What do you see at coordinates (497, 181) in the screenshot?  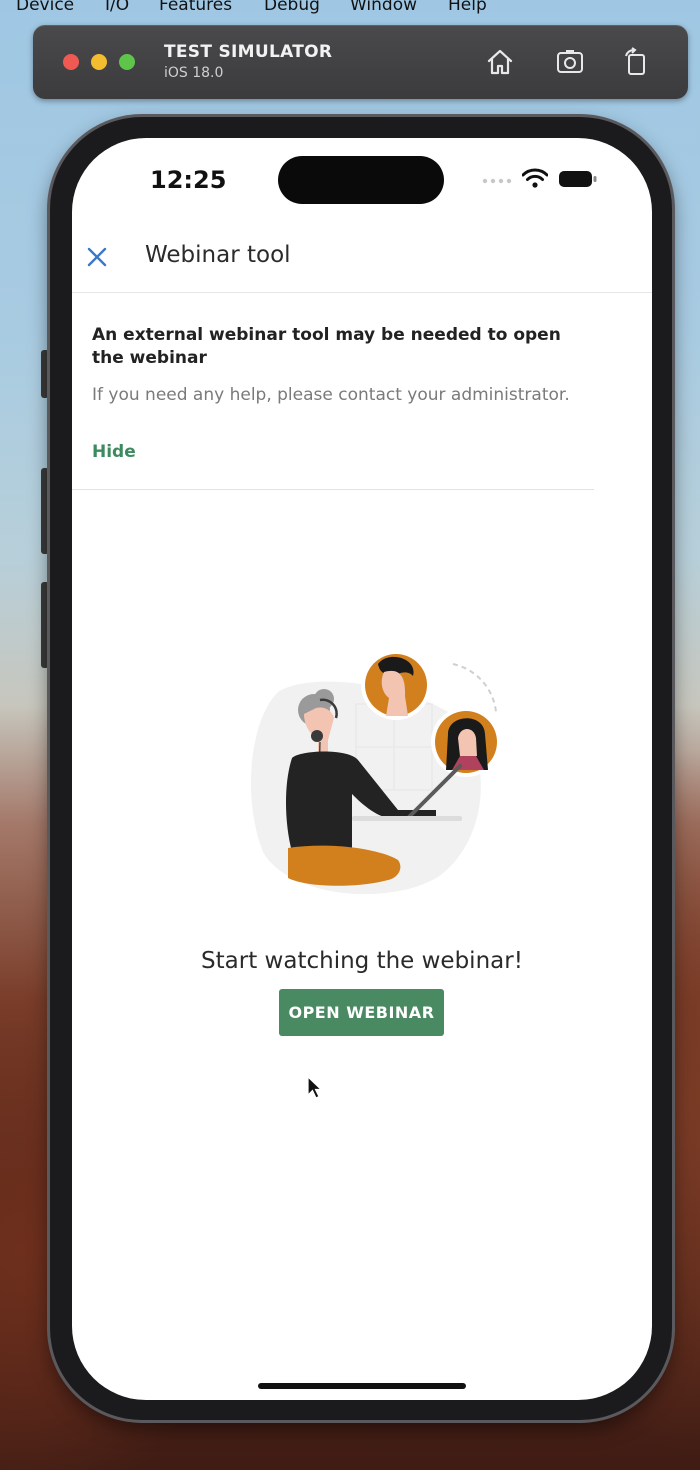 I see `cellular-signal-icon` at bounding box center [497, 181].